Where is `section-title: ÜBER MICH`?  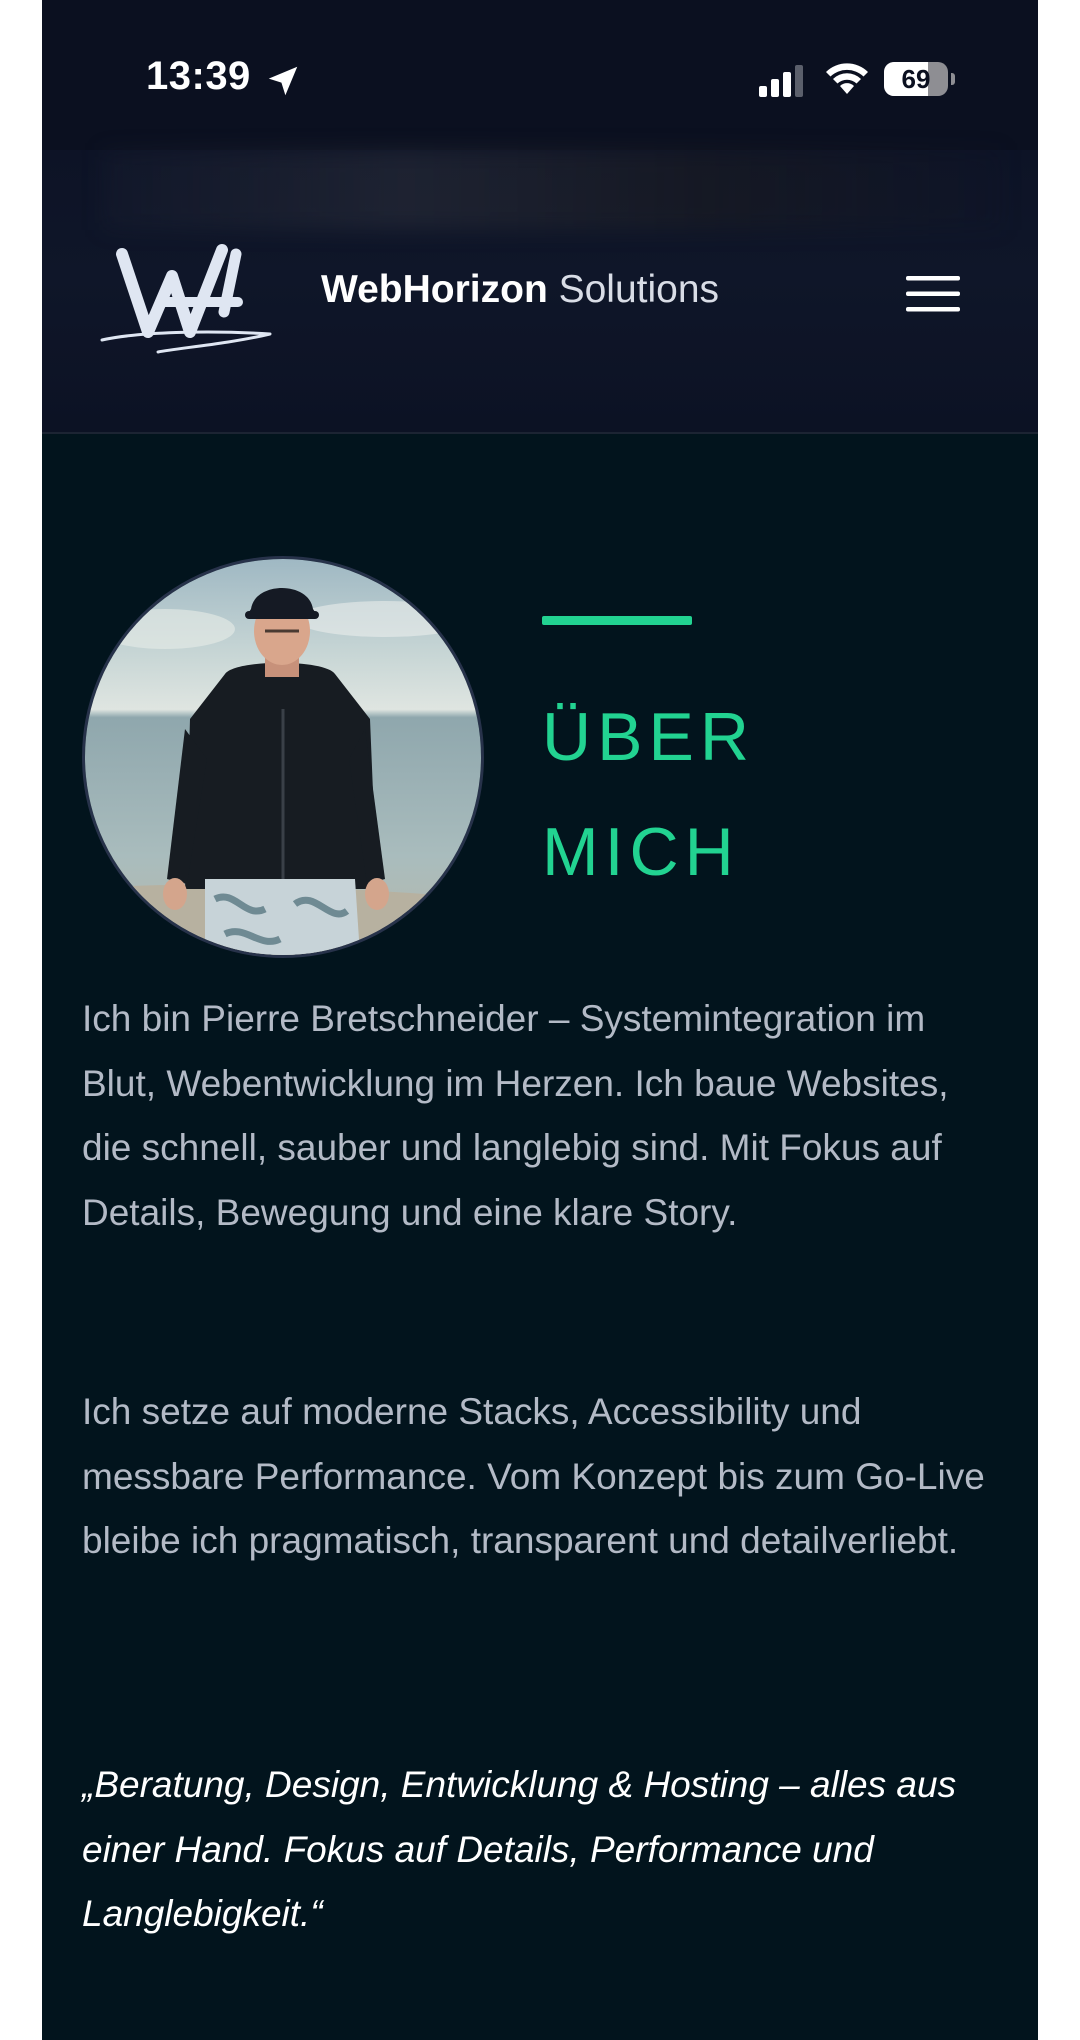
section-title: ÜBER MICH is located at coordinates (752, 795).